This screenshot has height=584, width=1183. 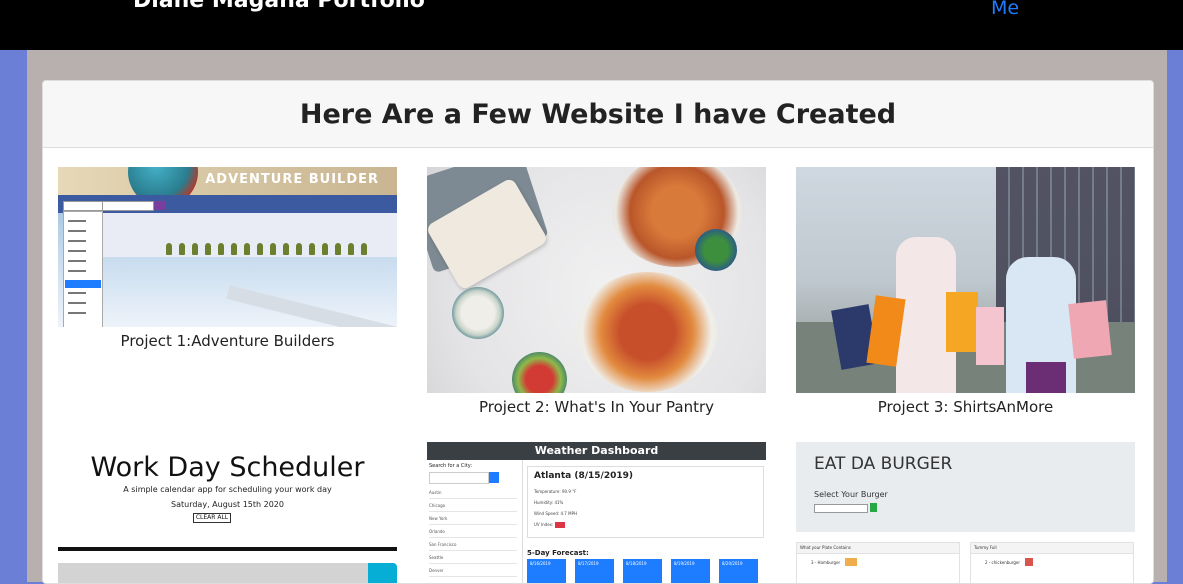 I want to click on go-button, so click(x=160, y=205).